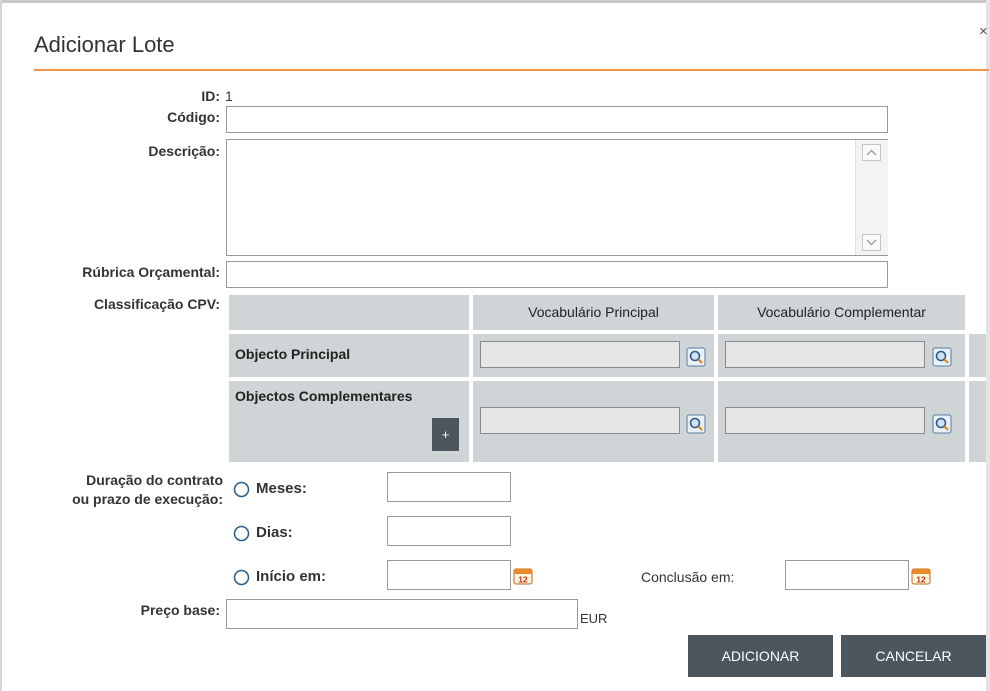 Image resolution: width=990 pixels, height=691 pixels. Describe the element at coordinates (580, 354) in the screenshot. I see `cpv-principal-vocab-input` at that location.